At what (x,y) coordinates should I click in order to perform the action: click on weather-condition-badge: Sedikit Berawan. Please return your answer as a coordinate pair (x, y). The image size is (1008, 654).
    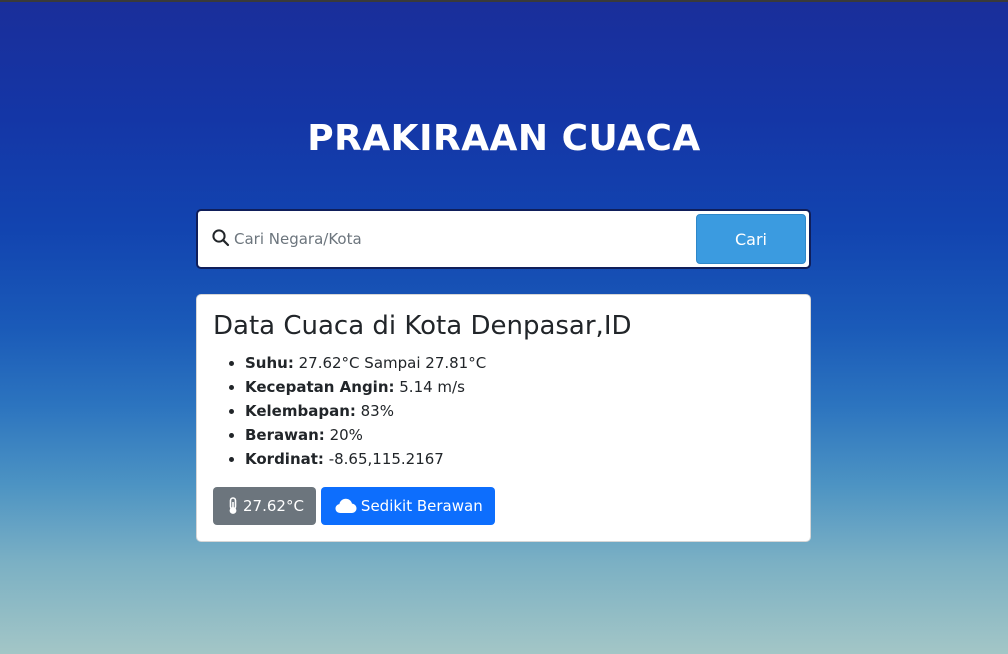
    Looking at the image, I should click on (407, 506).